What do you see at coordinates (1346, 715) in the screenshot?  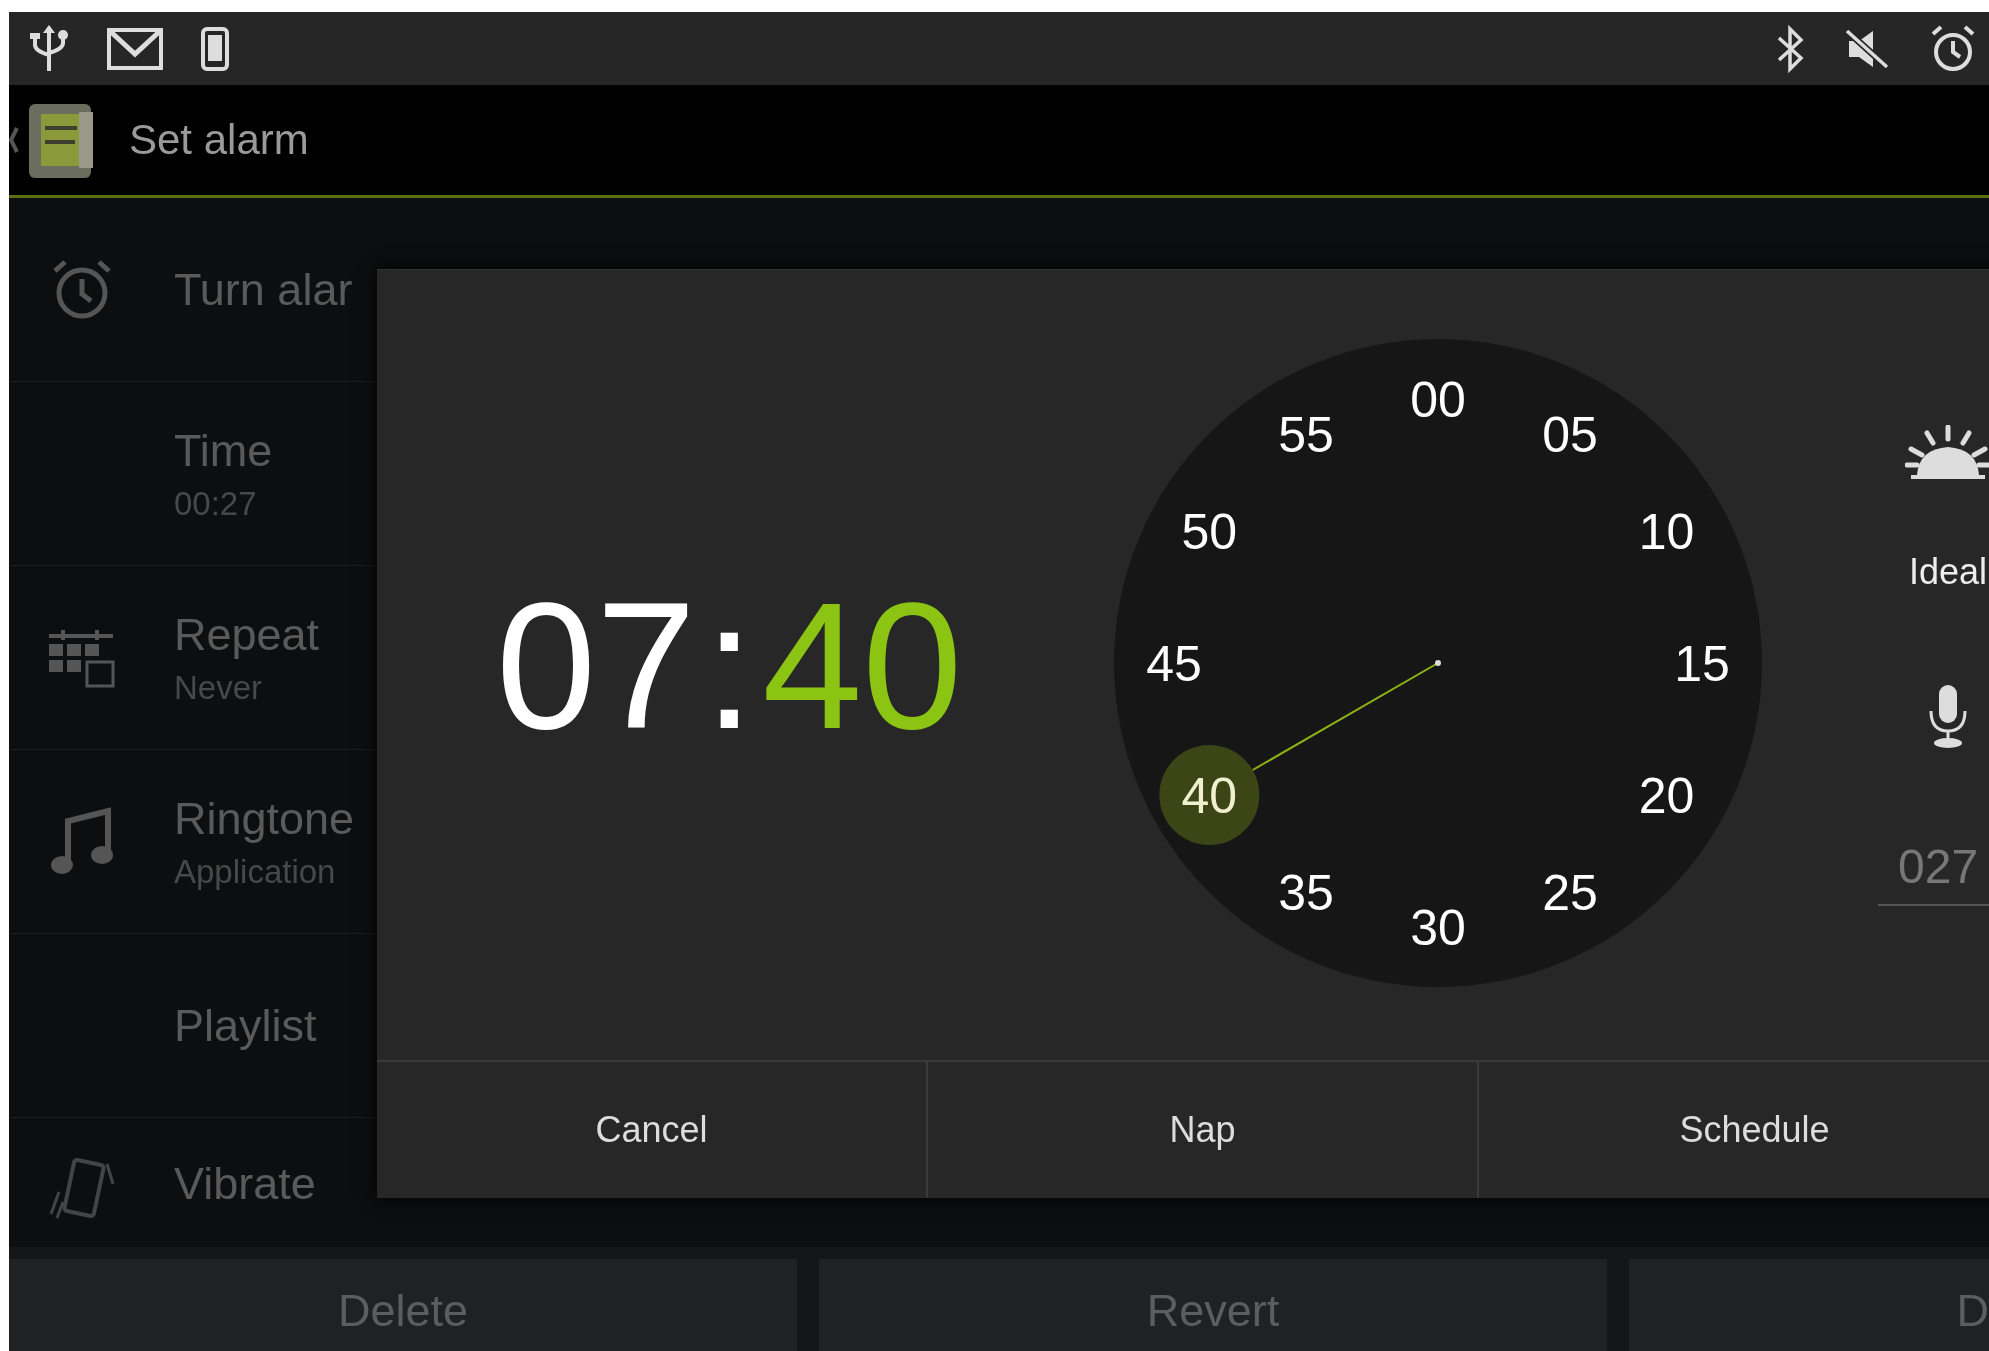 I see `clock-hand` at bounding box center [1346, 715].